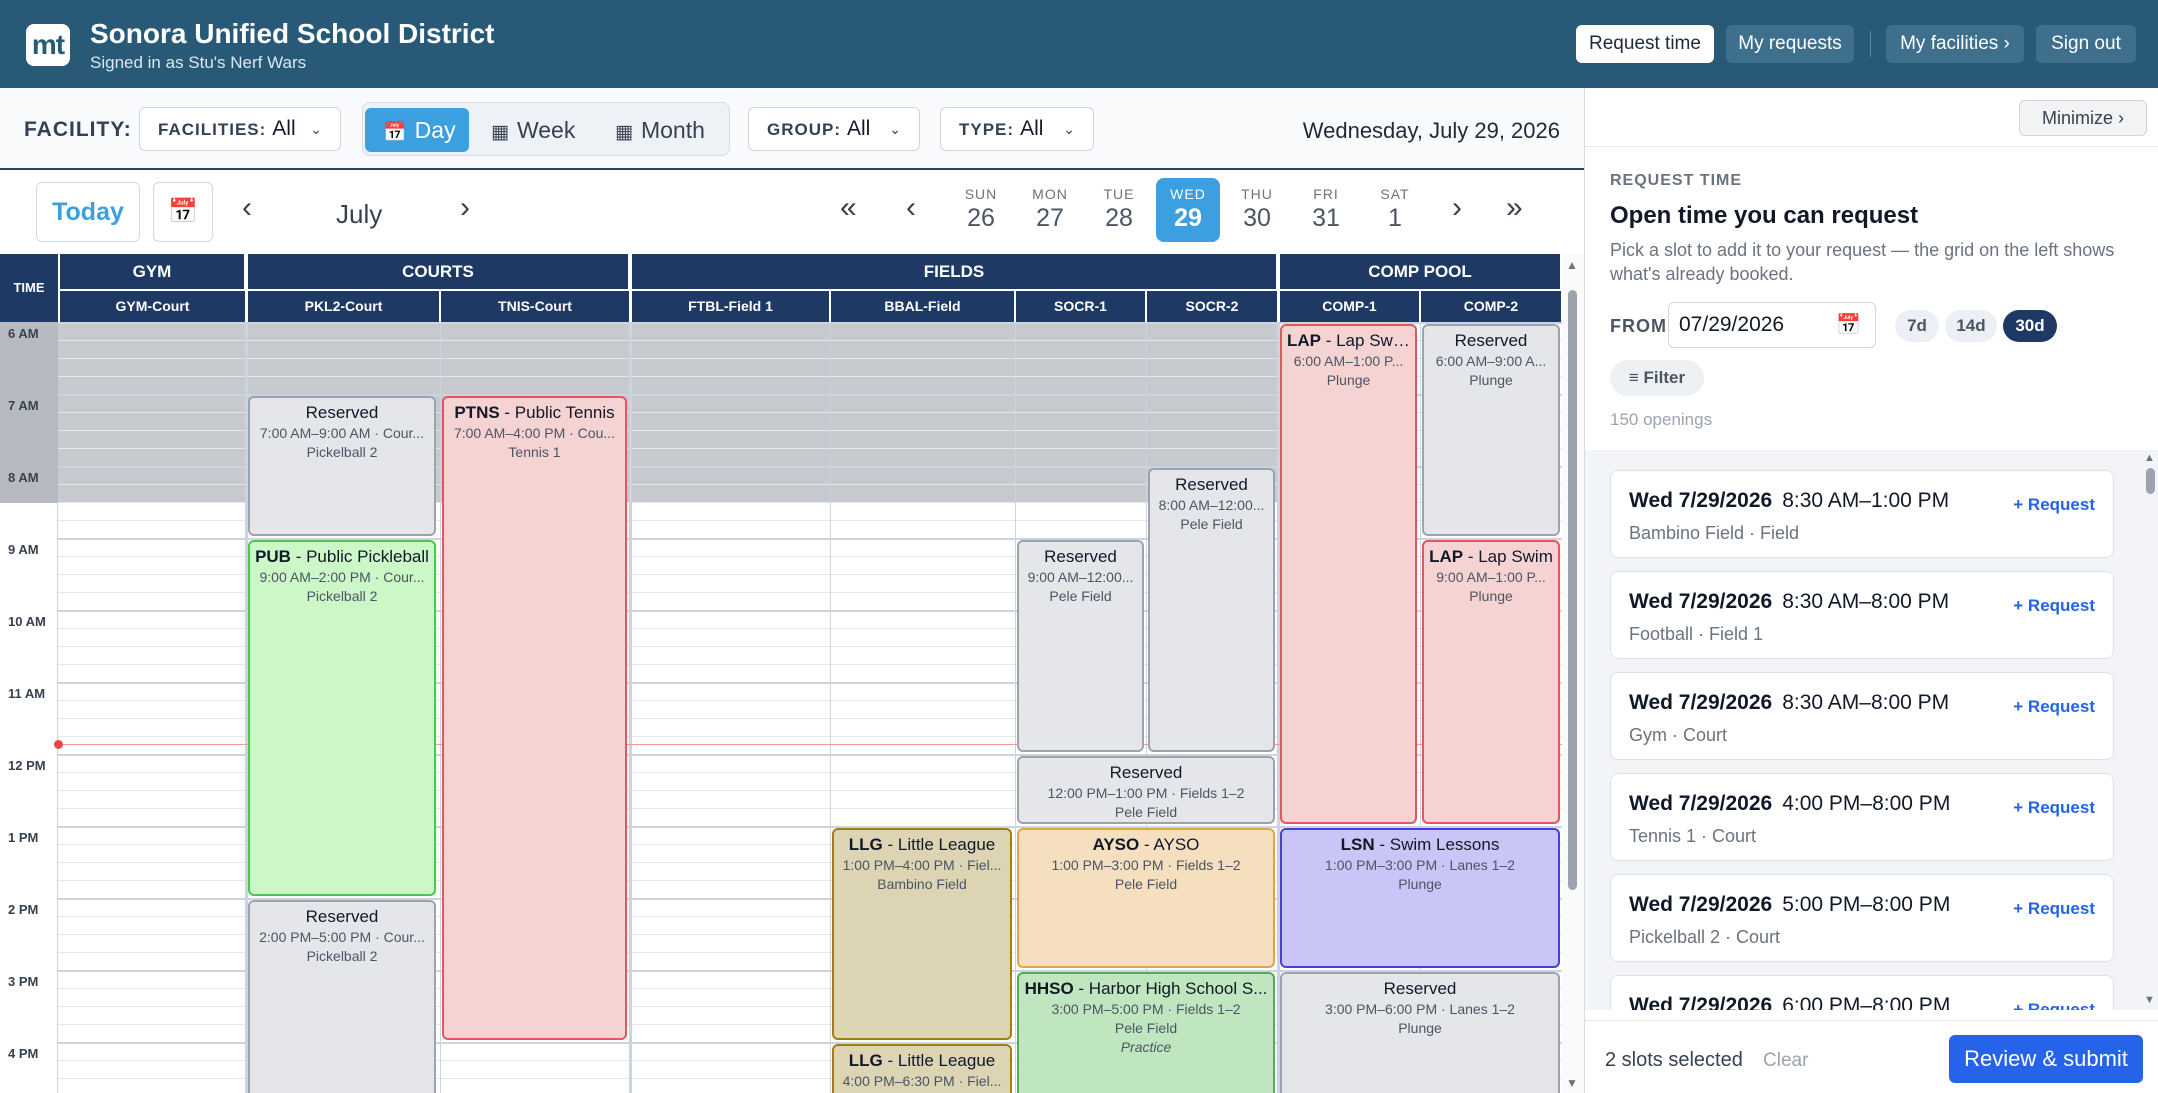 This screenshot has width=2158, height=1093. Describe the element at coordinates (29, 288) in the screenshot. I see `time-column-header: TIME` at that location.